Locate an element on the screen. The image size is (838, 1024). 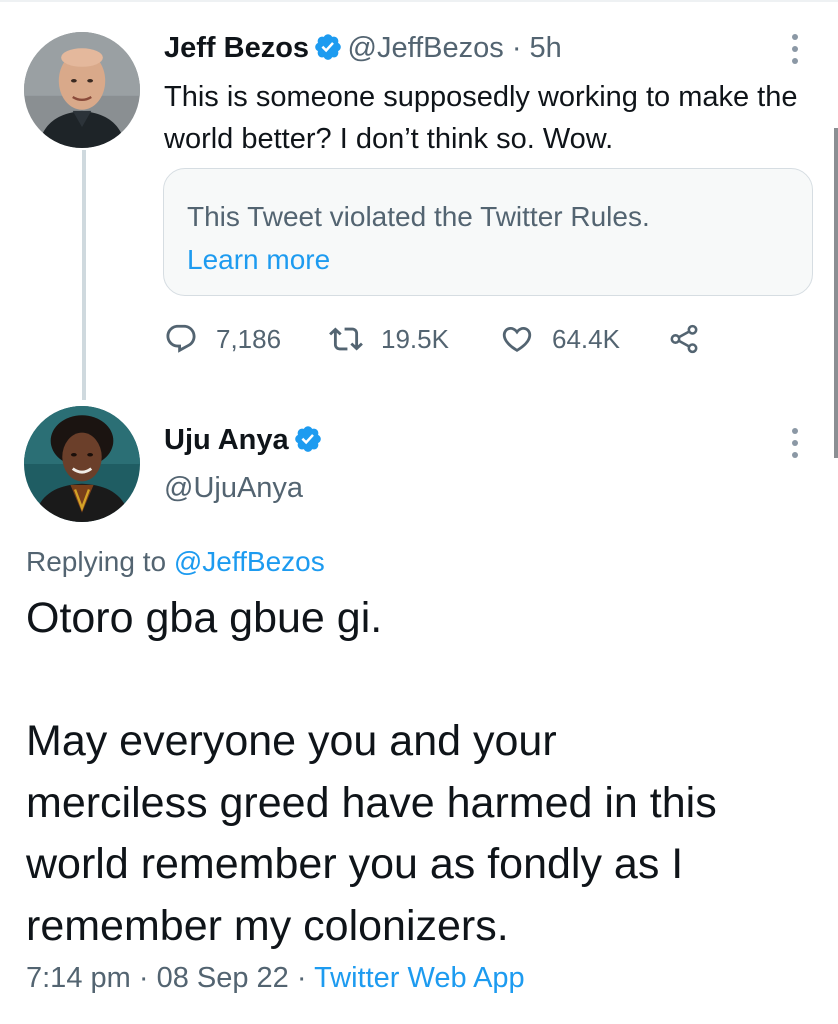
scrollbar is located at coordinates (836, 293).